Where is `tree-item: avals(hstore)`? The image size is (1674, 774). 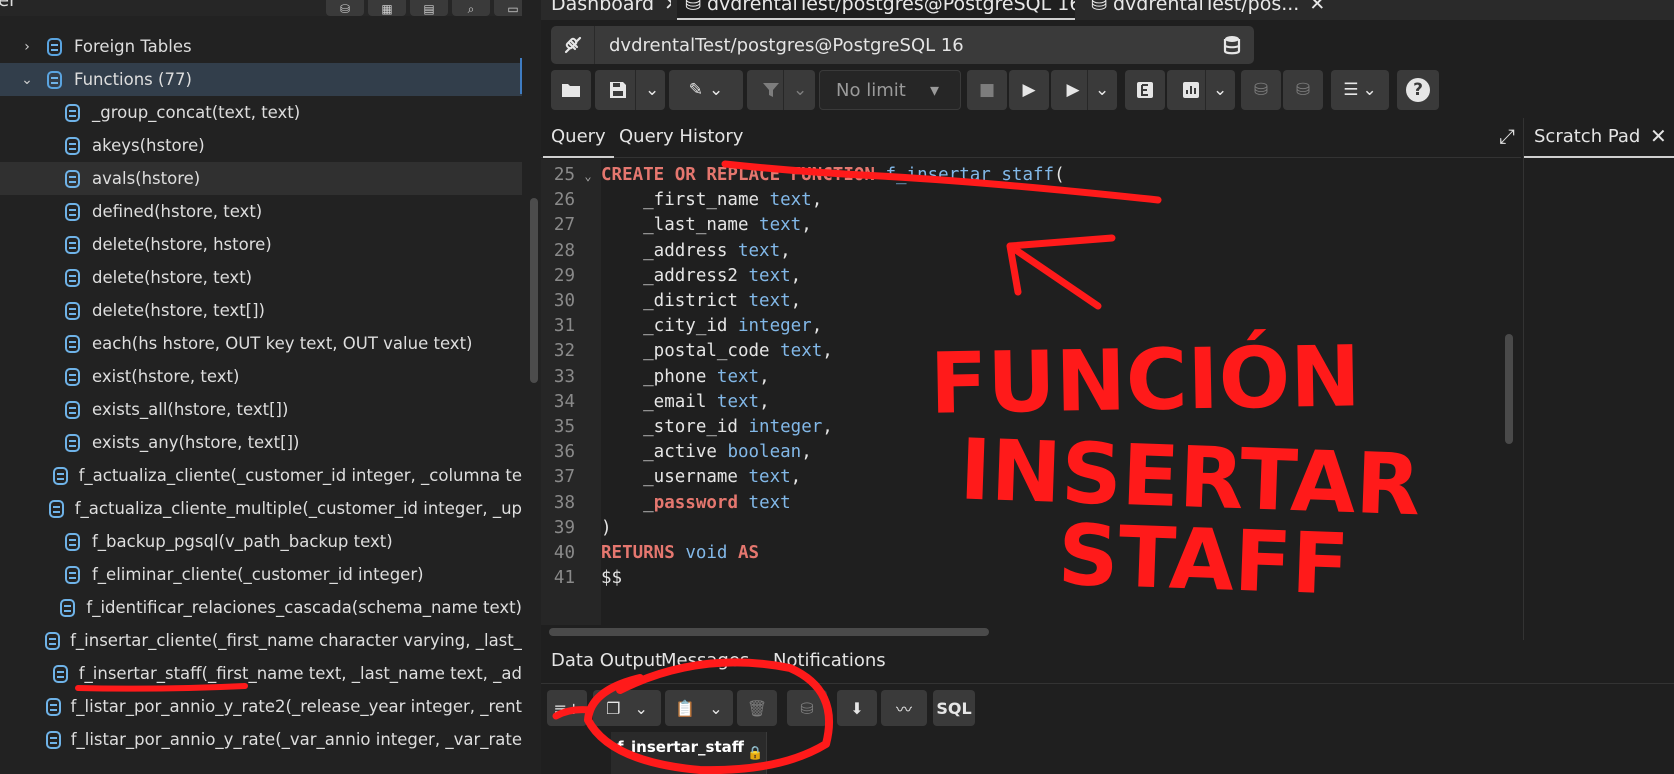 tree-item: avals(hstore) is located at coordinates (261, 178).